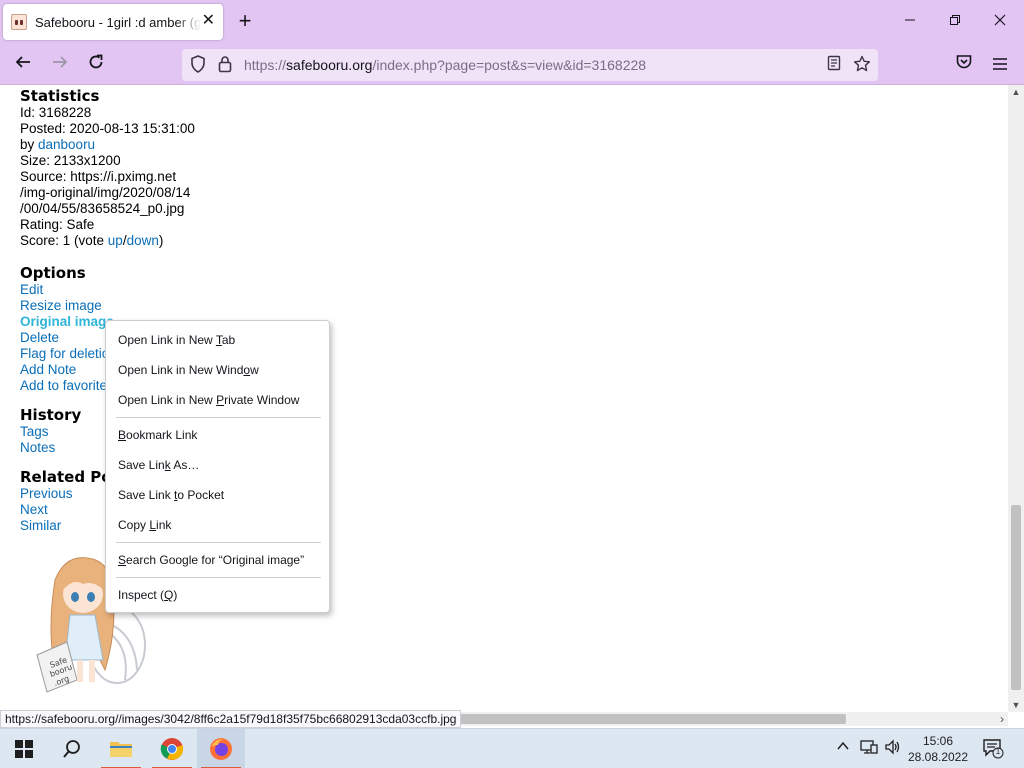 The image size is (1024, 768). What do you see at coordinates (998, 751) in the screenshot?
I see `notification-count: 1` at bounding box center [998, 751].